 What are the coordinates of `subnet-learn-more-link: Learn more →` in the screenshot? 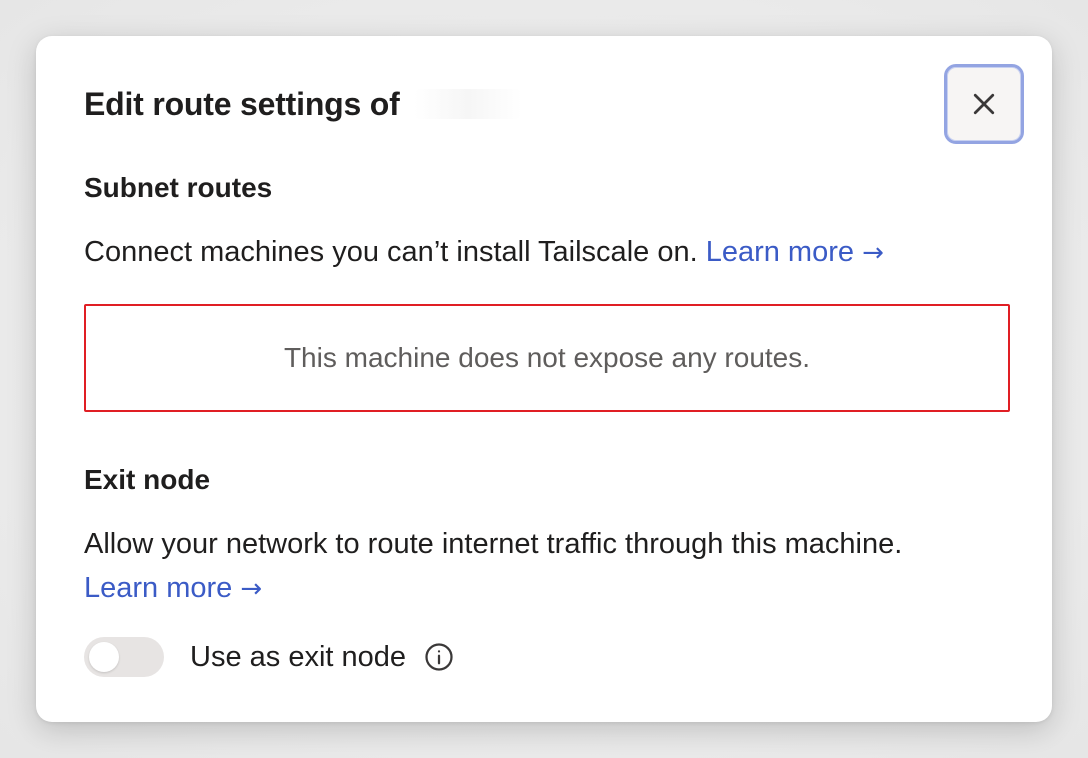 It's located at (795, 252).